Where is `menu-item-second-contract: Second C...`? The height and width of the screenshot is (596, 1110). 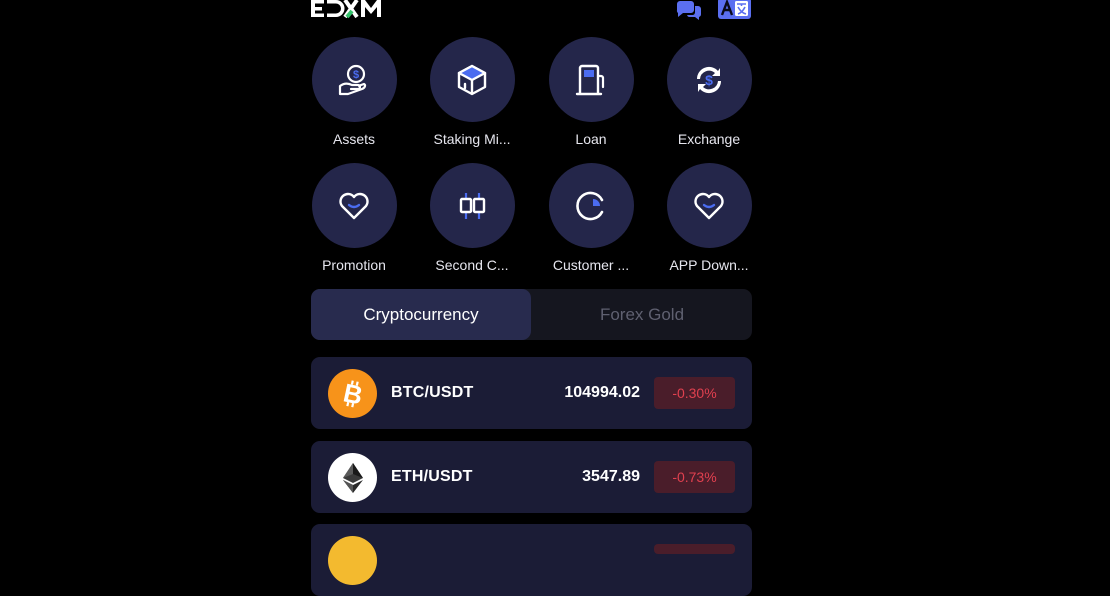
menu-item-second-contract: Second C... is located at coordinates (472, 218).